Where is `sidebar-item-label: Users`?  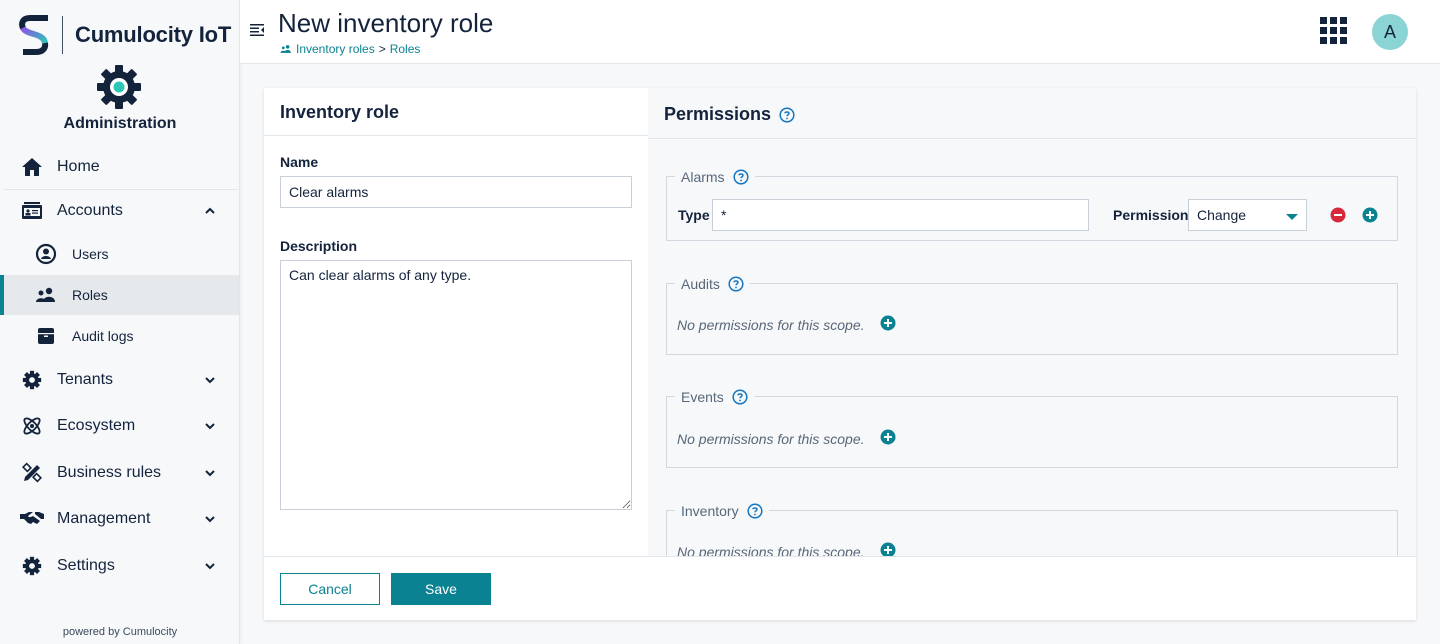 sidebar-item-label: Users is located at coordinates (90, 254).